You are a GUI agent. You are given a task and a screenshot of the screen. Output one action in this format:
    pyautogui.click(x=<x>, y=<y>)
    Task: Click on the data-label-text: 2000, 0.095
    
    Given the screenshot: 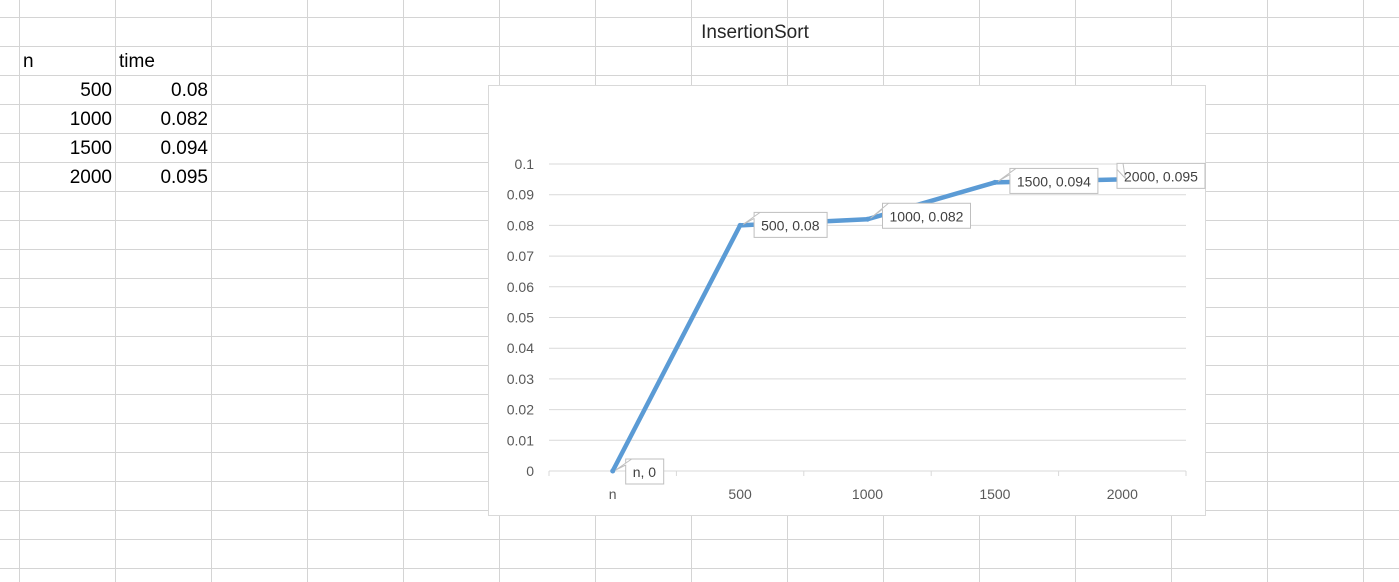 What is the action you would take?
    pyautogui.click(x=1161, y=176)
    